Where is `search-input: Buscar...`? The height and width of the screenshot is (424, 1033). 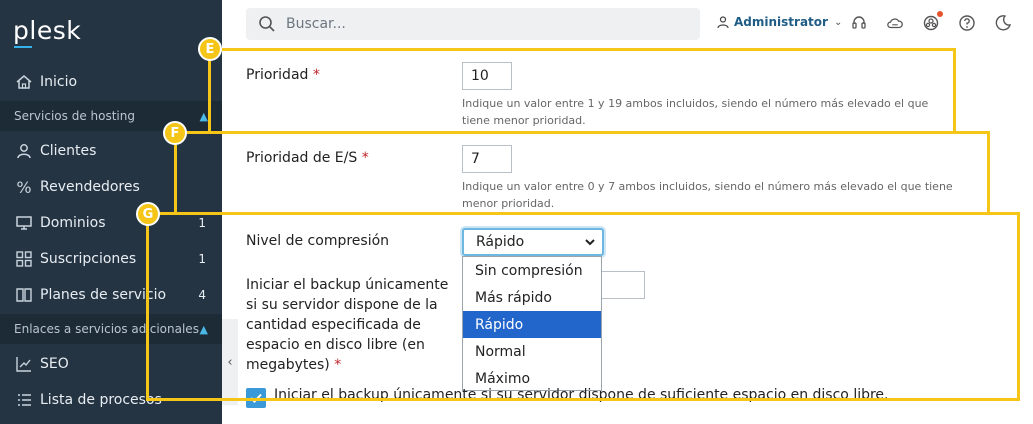 search-input: Buscar... is located at coordinates (473, 24).